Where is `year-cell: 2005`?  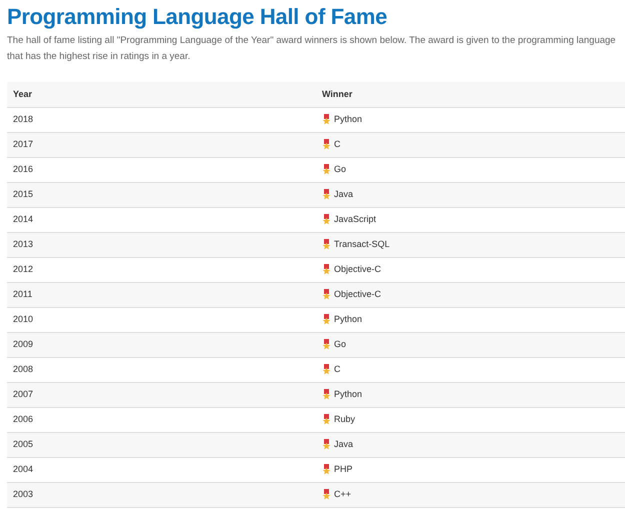
year-cell: 2005 is located at coordinates (23, 443).